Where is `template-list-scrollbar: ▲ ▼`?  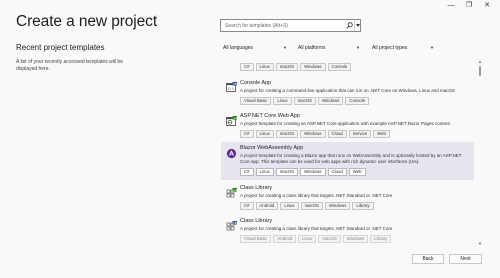
template-list-scrollbar: ▲ ▼ is located at coordinates (480, 153).